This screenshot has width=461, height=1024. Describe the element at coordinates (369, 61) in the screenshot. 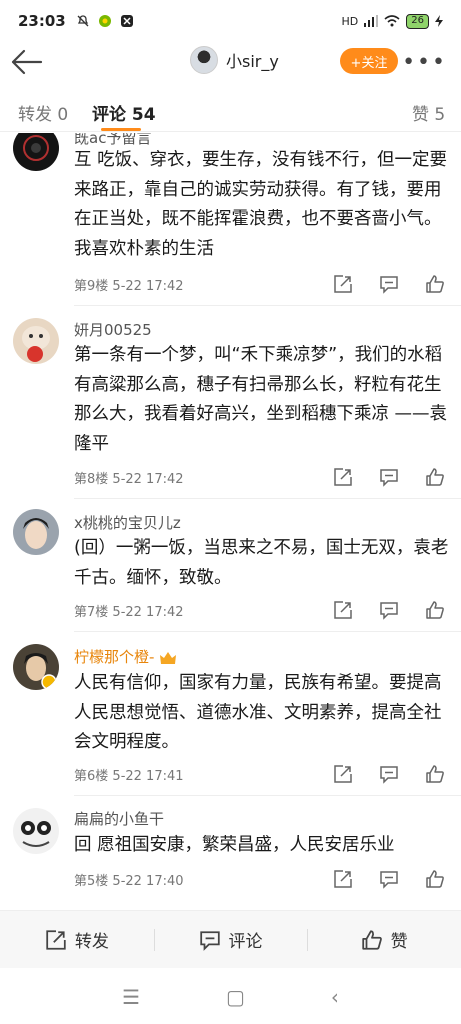

I see `follow-button: +关注` at that location.